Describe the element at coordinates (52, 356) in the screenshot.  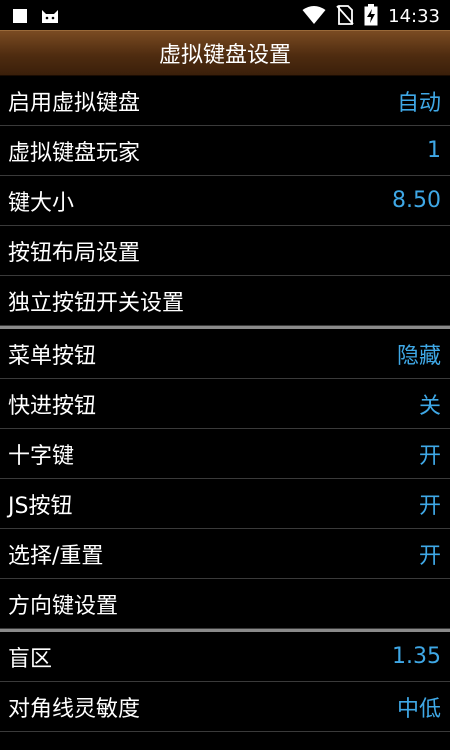
I see `setting-label: 菜单按钮` at that location.